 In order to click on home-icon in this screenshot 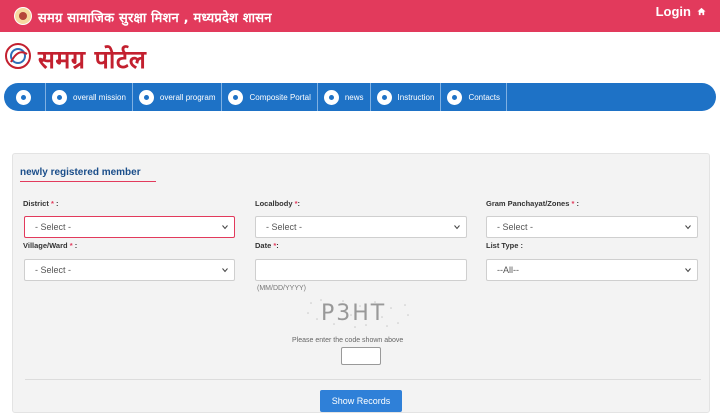, I will do `click(701, 11)`.